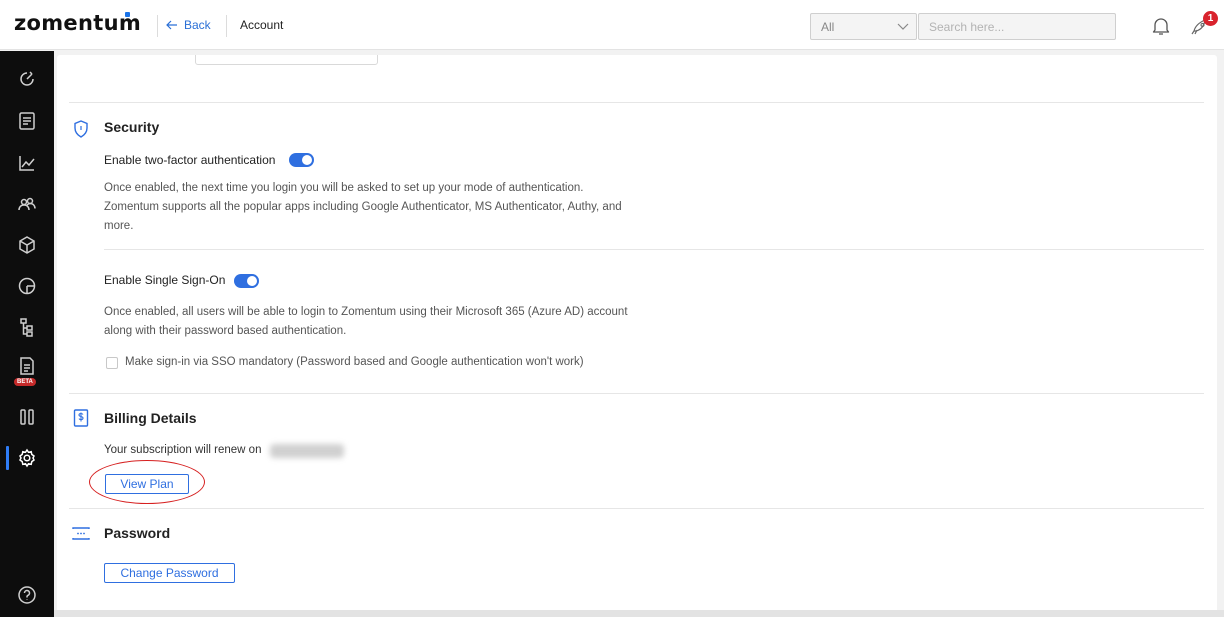 The width and height of the screenshot is (1224, 617). What do you see at coordinates (77, 23) in the screenshot?
I see `app-logo: zomentum` at bounding box center [77, 23].